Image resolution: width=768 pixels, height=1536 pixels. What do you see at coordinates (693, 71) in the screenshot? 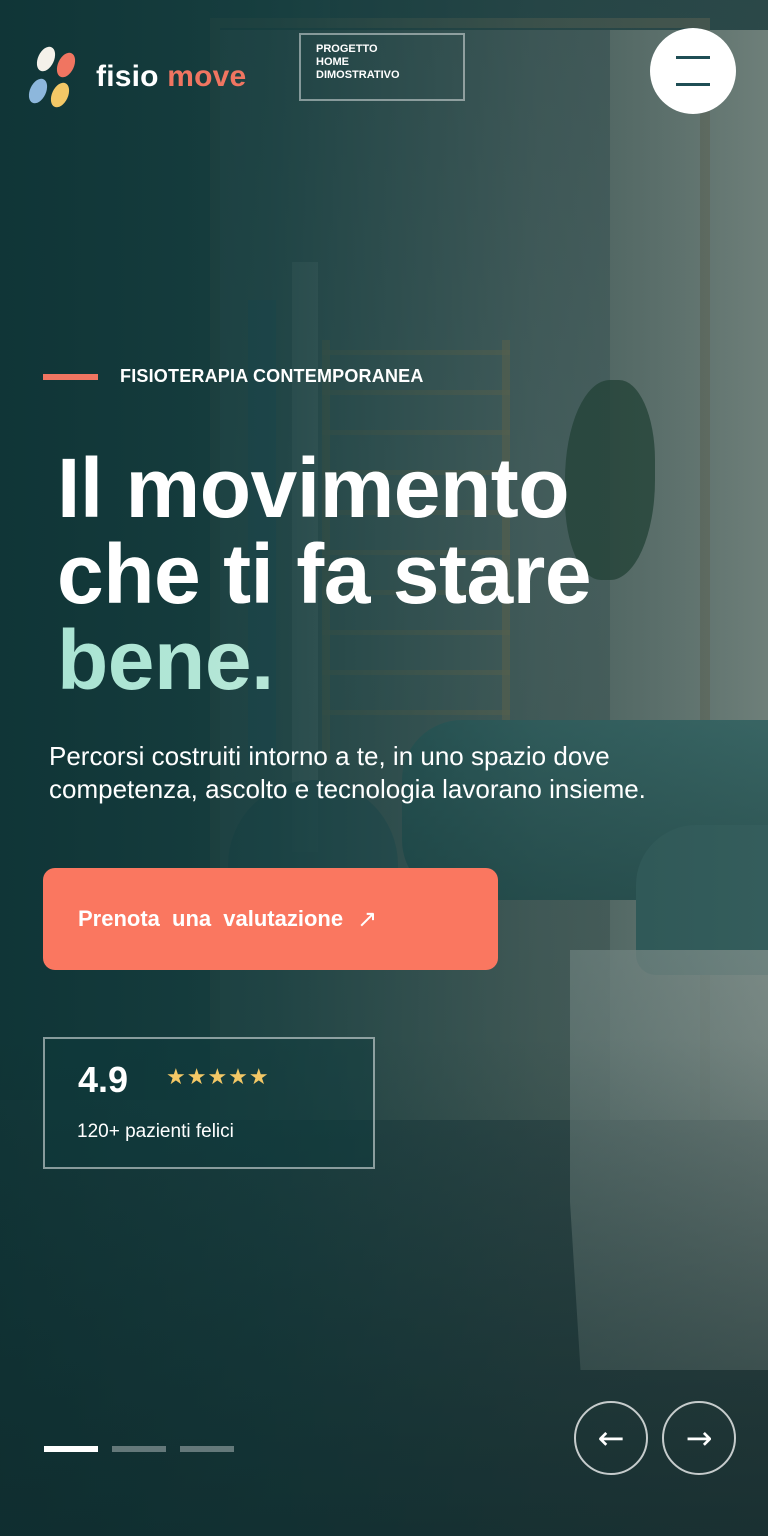
I see `menu-button` at bounding box center [693, 71].